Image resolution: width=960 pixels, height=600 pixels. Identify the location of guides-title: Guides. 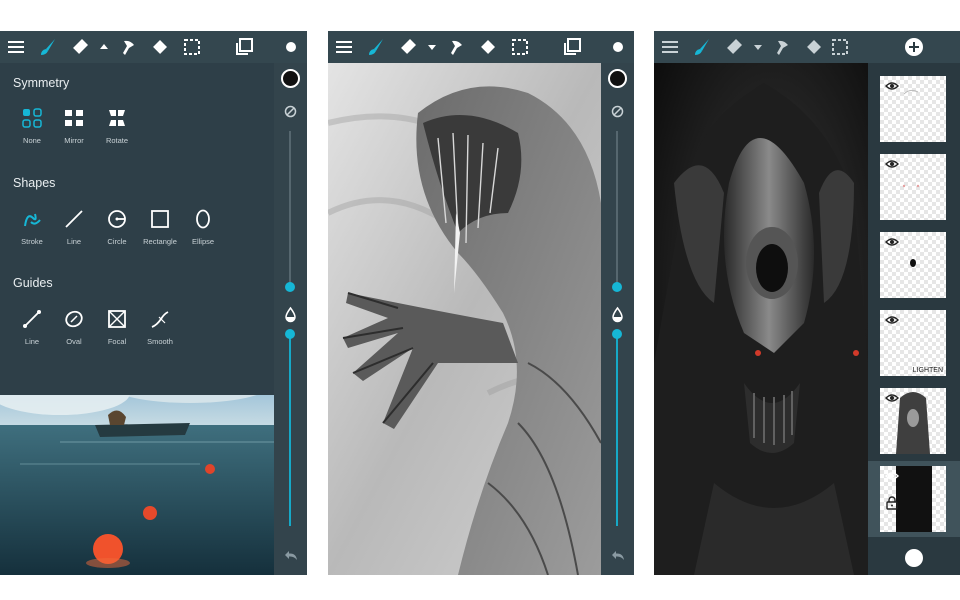
(33, 283).